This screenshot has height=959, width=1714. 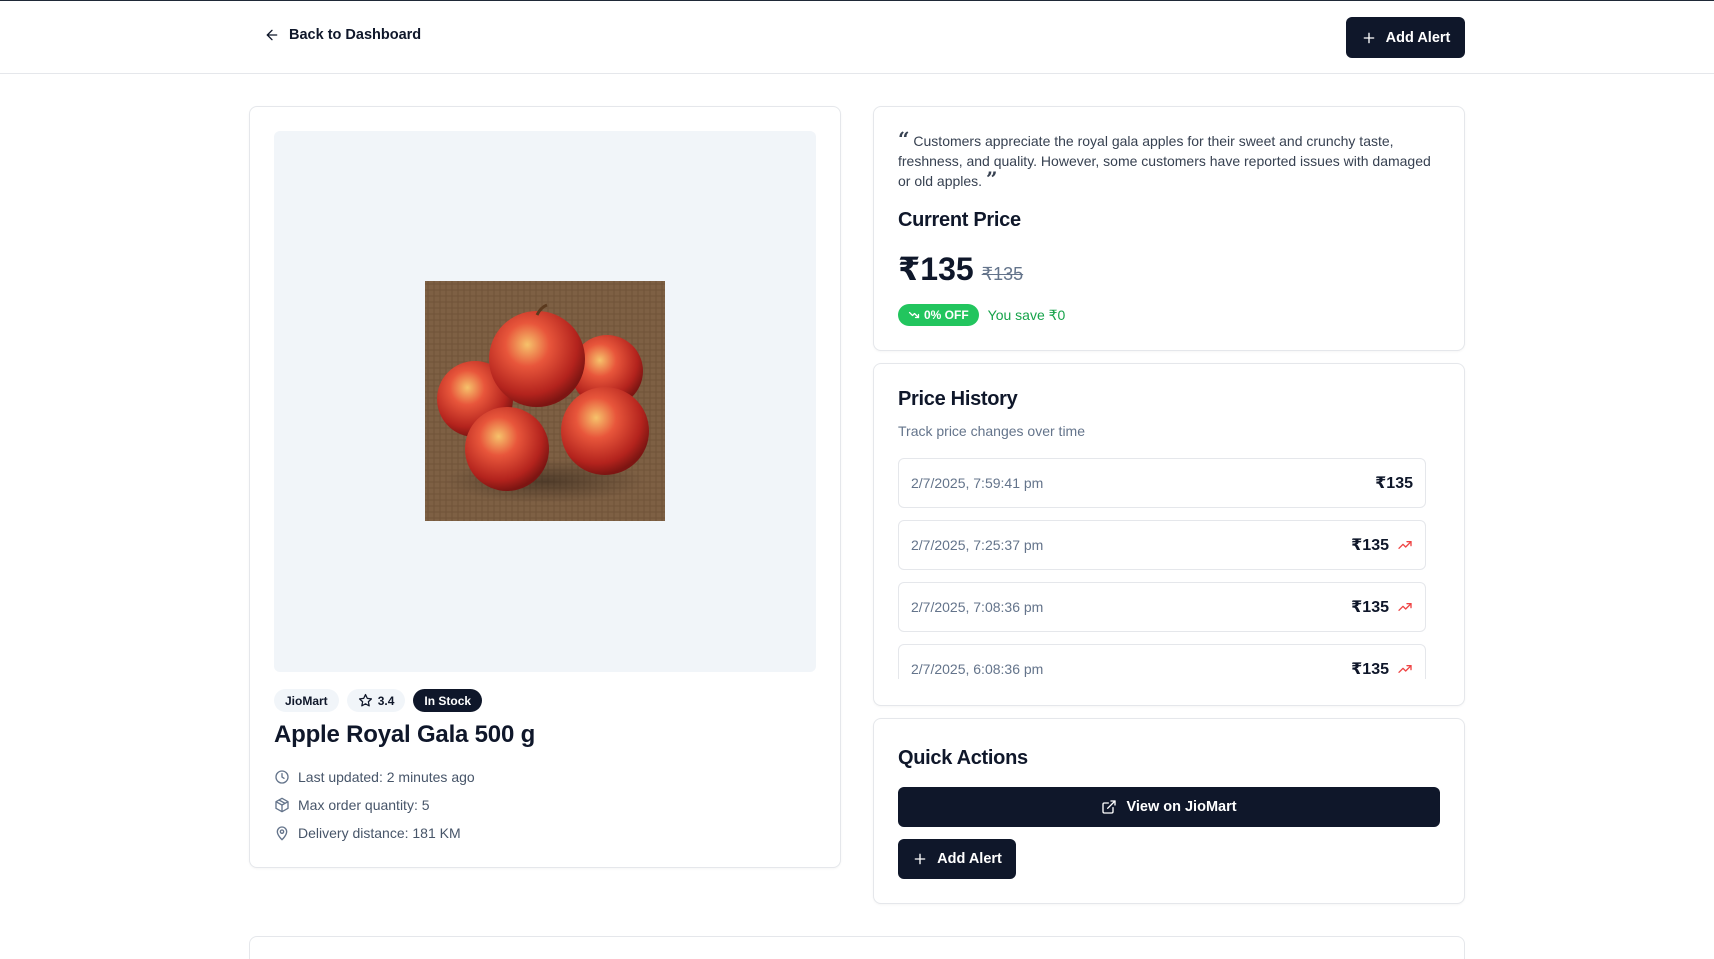 What do you see at coordinates (959, 220) in the screenshot?
I see `current-price-title: Current Price` at bounding box center [959, 220].